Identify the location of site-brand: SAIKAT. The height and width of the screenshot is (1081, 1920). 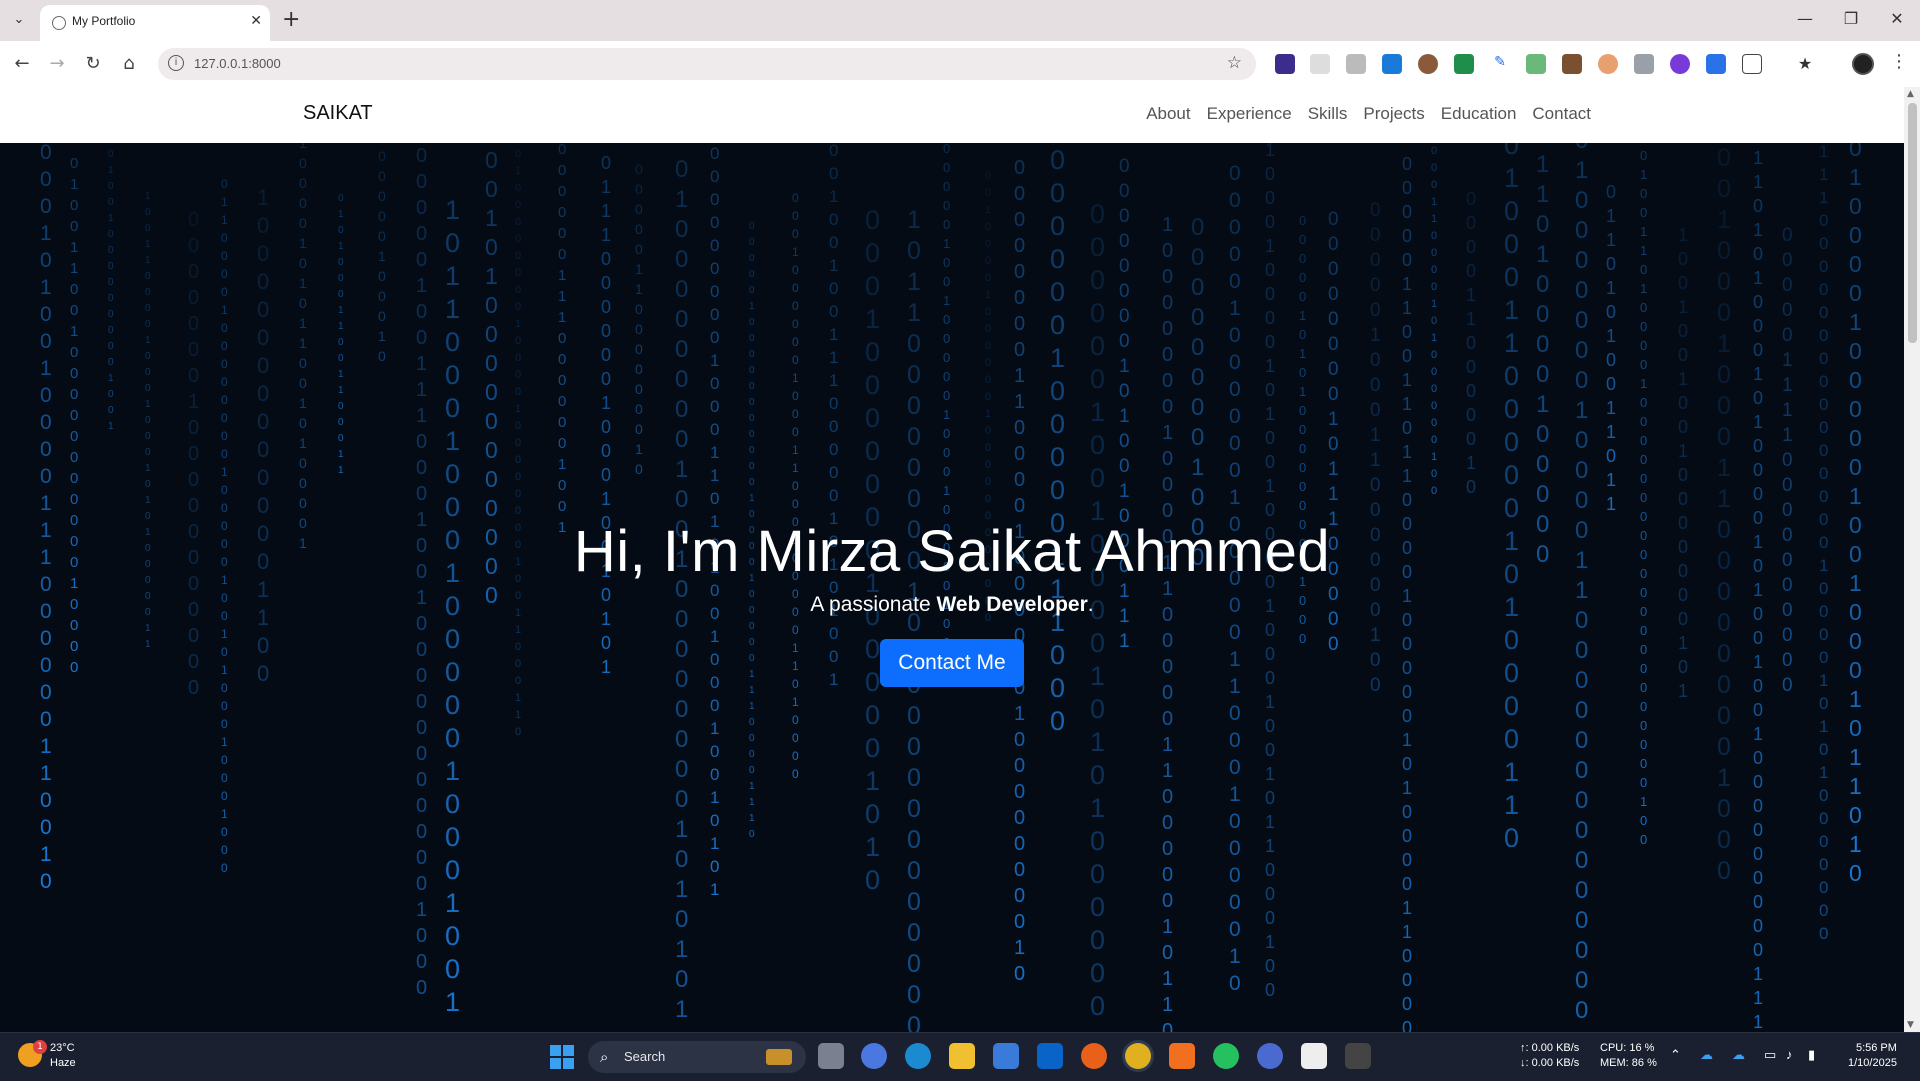
(338, 113).